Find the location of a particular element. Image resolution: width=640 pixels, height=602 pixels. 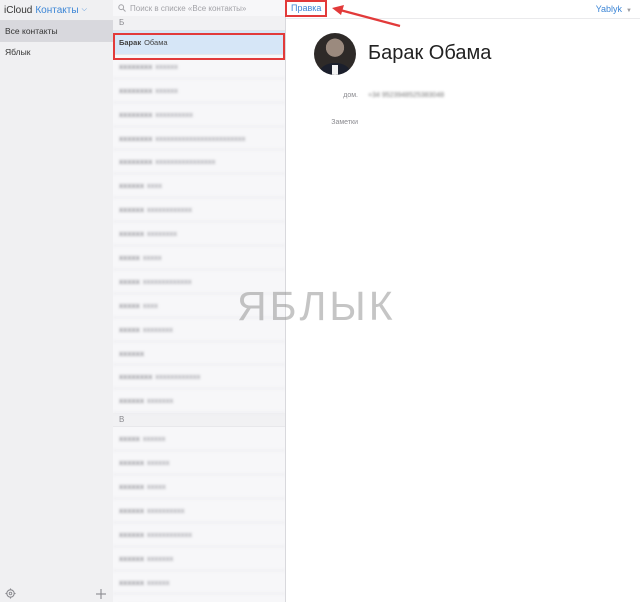

contact-row-redacted: xxxxxxxx xxxxxxxxxxxxxxxx is located at coordinates (199, 162).